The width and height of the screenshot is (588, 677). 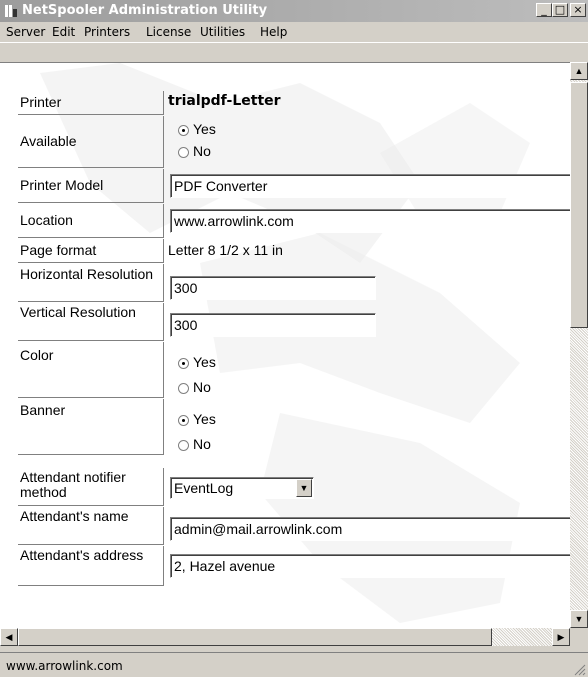 What do you see at coordinates (91, 283) in the screenshot?
I see `horizontal-resolution-label: Horizontal Resolution` at bounding box center [91, 283].